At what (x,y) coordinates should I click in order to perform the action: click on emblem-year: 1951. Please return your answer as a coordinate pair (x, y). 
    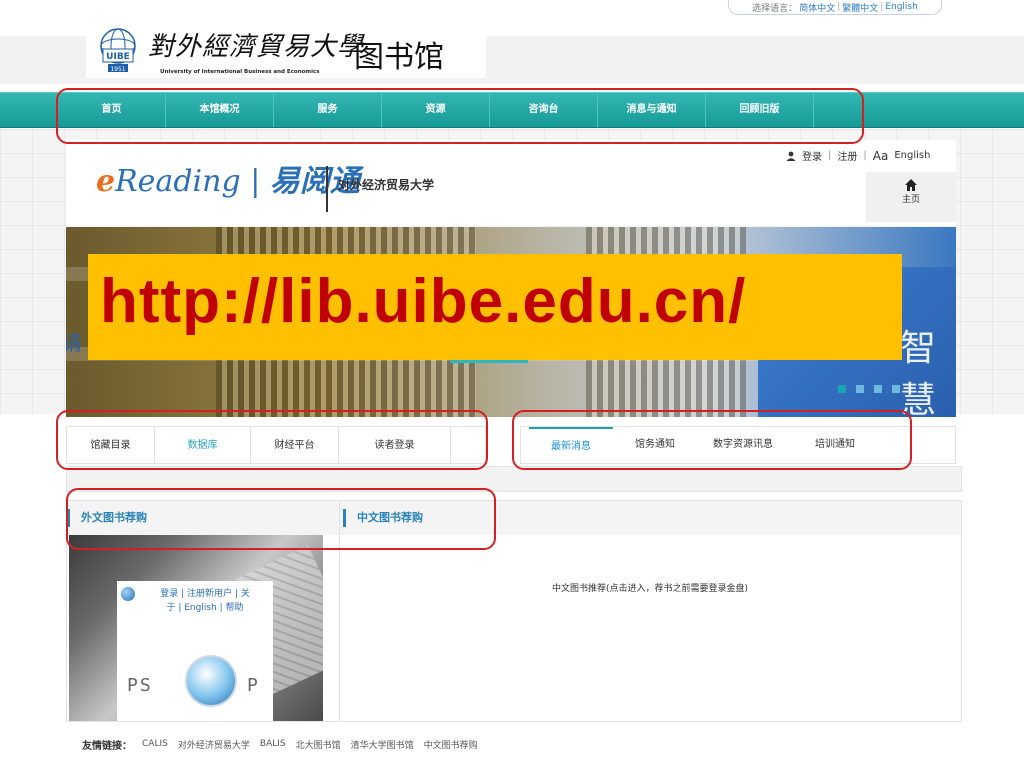
    Looking at the image, I should click on (117, 69).